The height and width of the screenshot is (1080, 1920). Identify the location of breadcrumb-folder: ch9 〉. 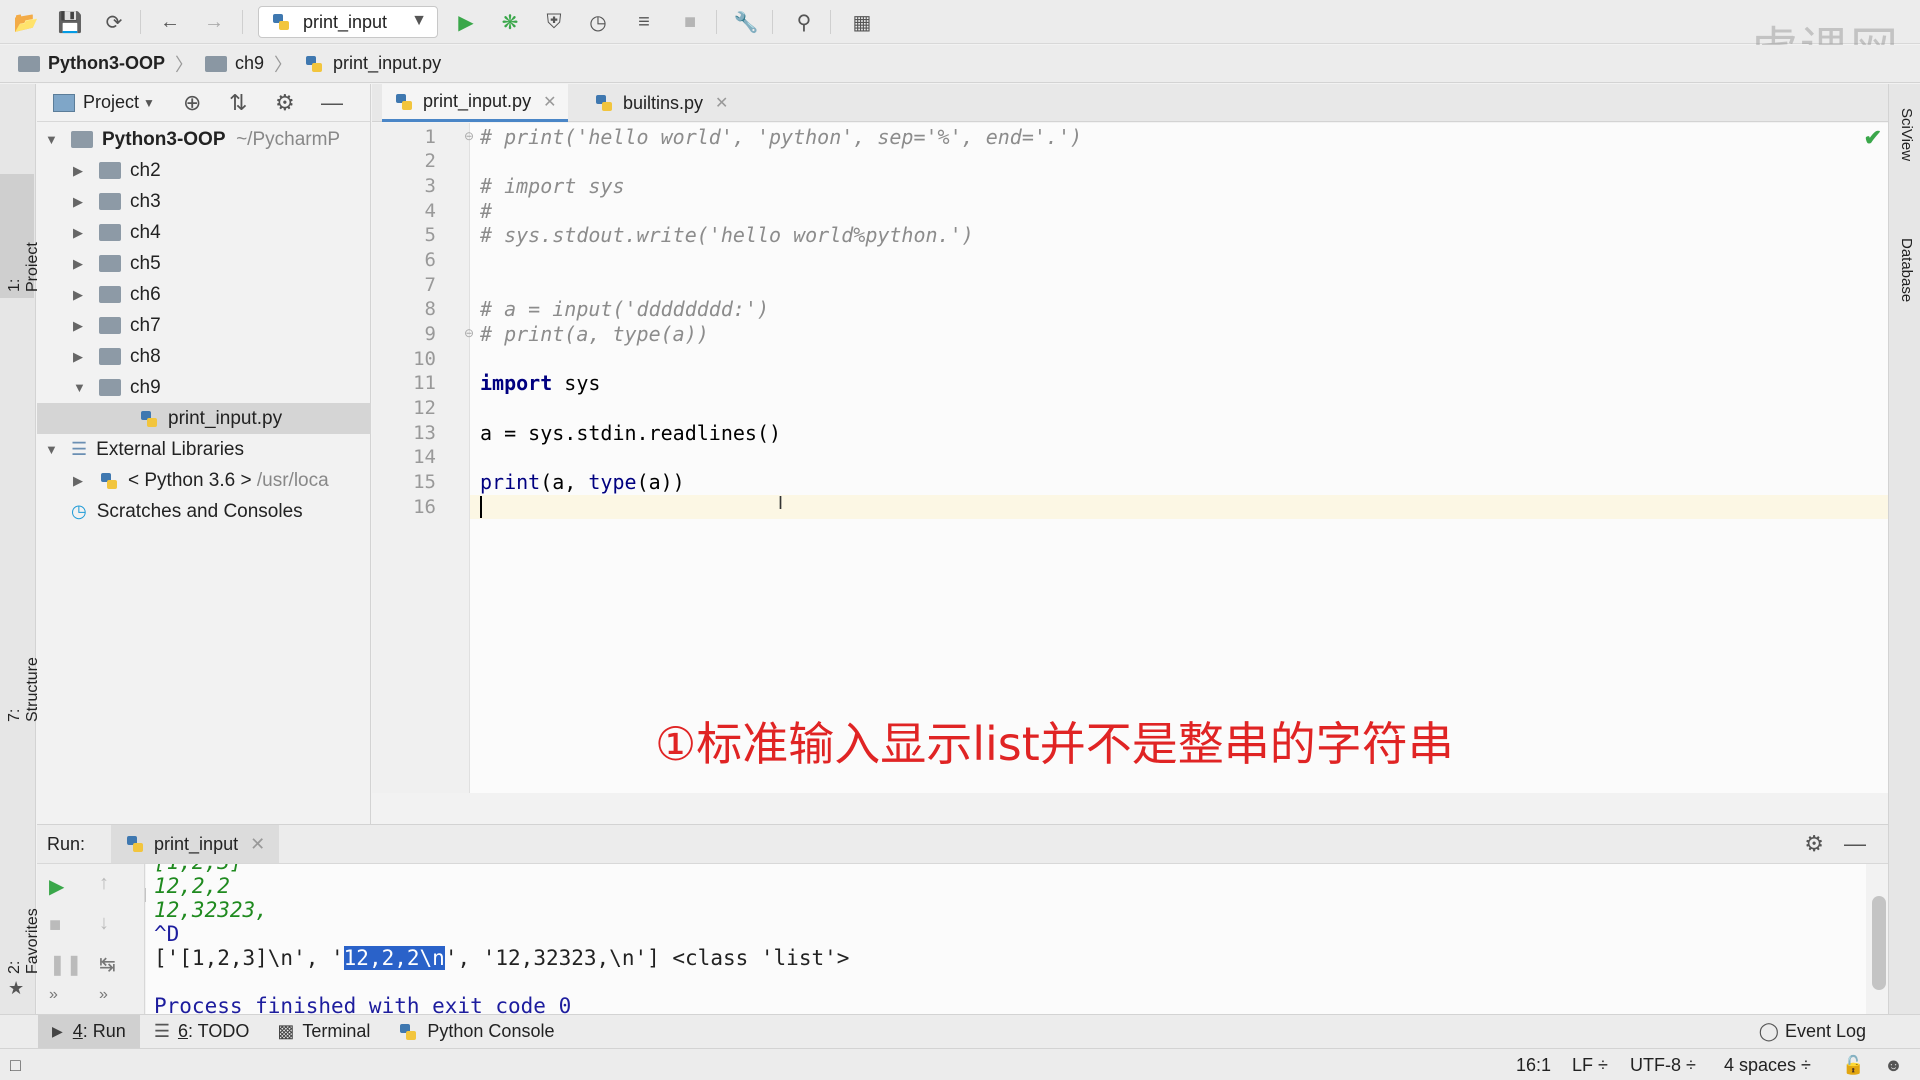
(248, 64).